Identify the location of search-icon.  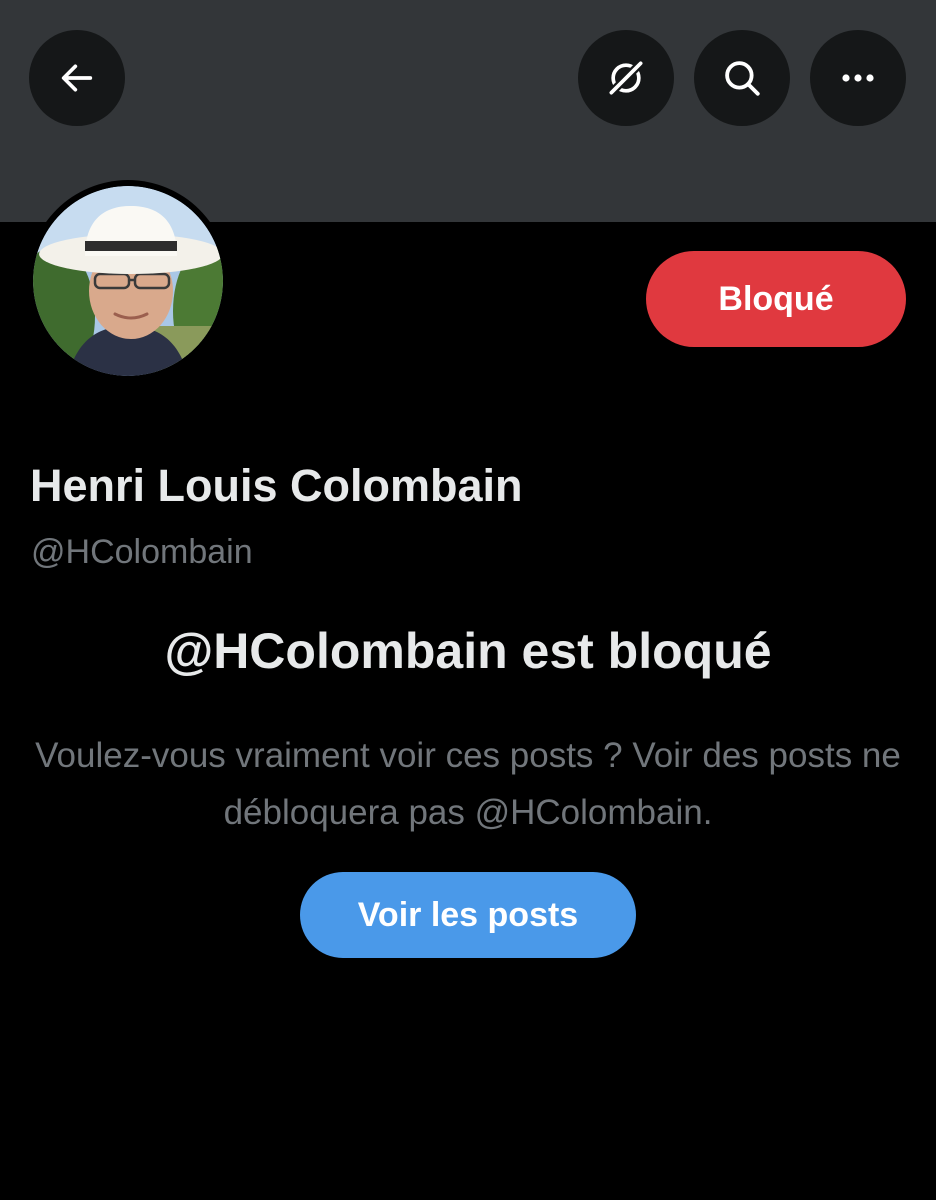
(742, 78).